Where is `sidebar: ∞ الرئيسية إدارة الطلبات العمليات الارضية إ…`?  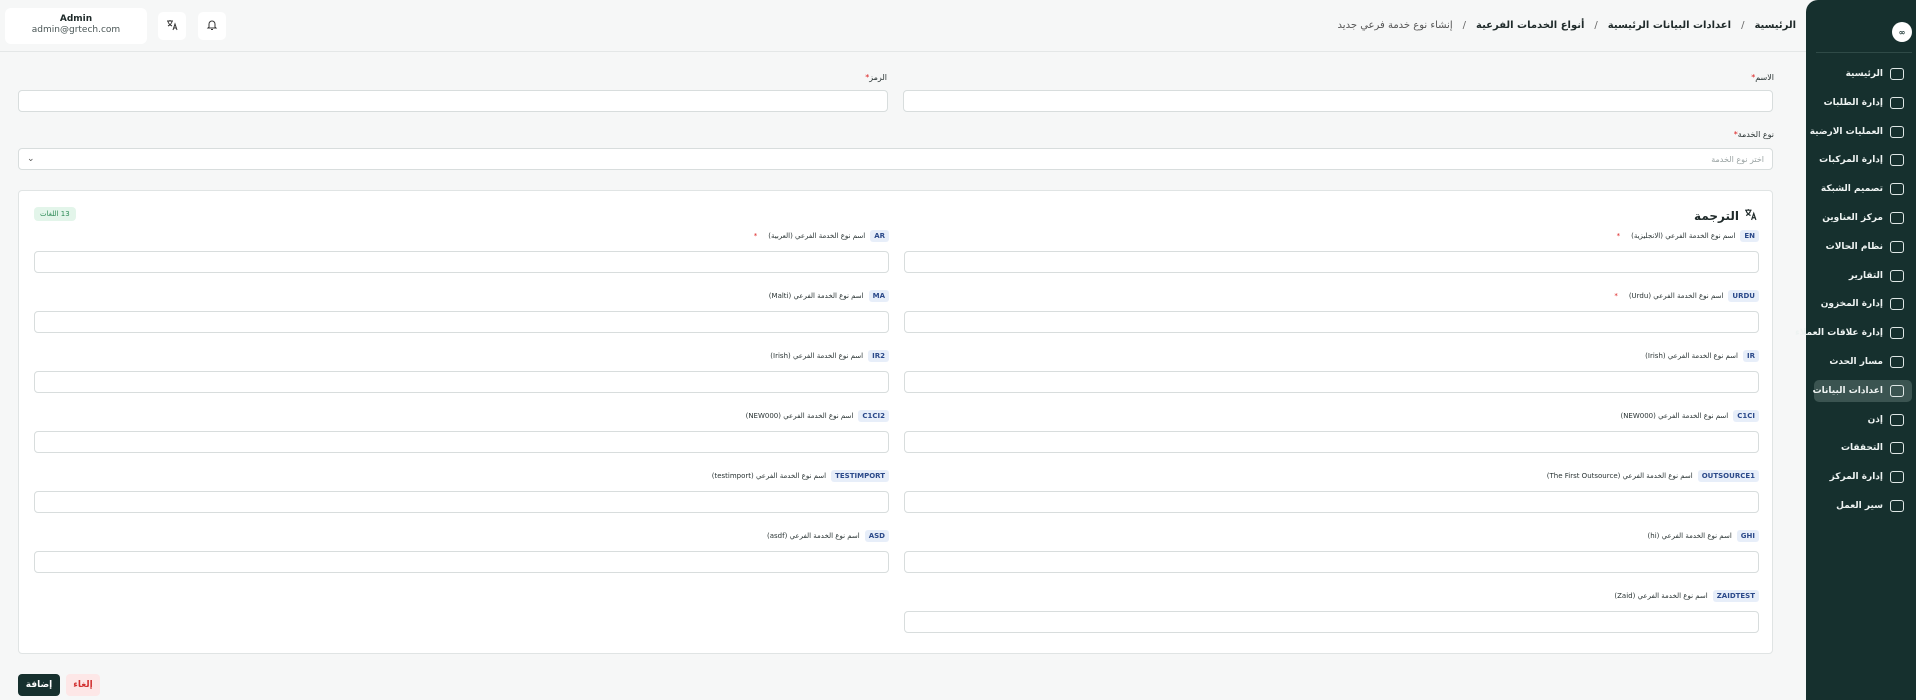
sidebar: ∞ الرئيسية إدارة الطلبات العمليات الارضية إ… is located at coordinates (1855, 350).